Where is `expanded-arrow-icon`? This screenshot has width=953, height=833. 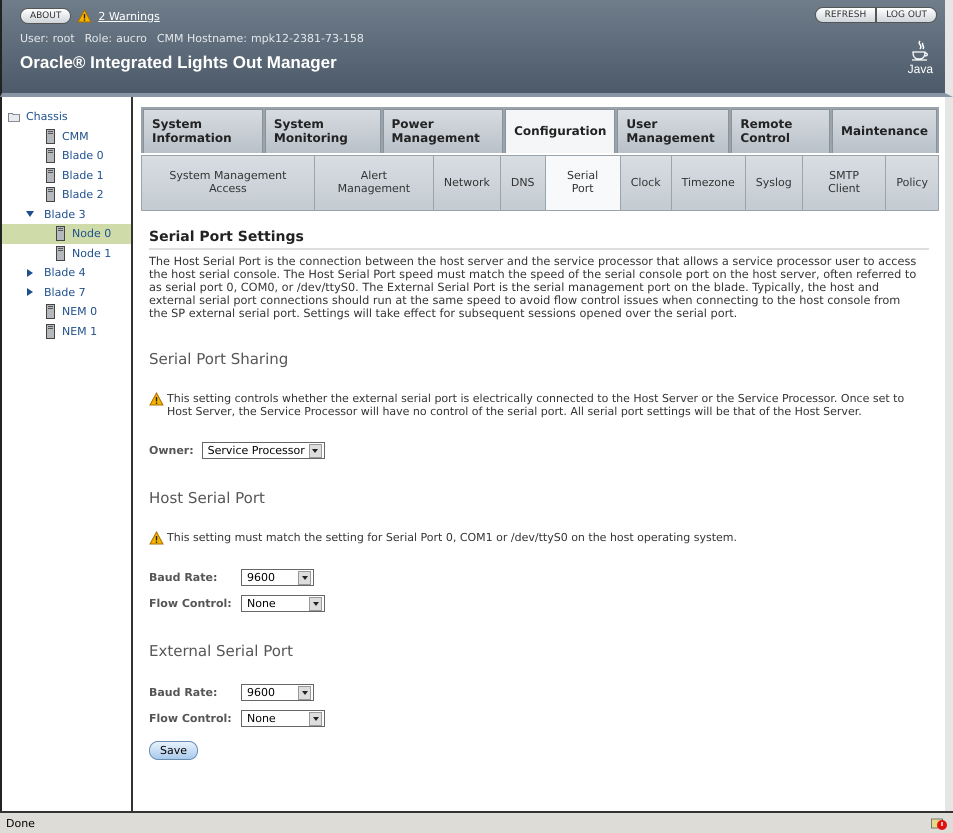 expanded-arrow-icon is located at coordinates (30, 214).